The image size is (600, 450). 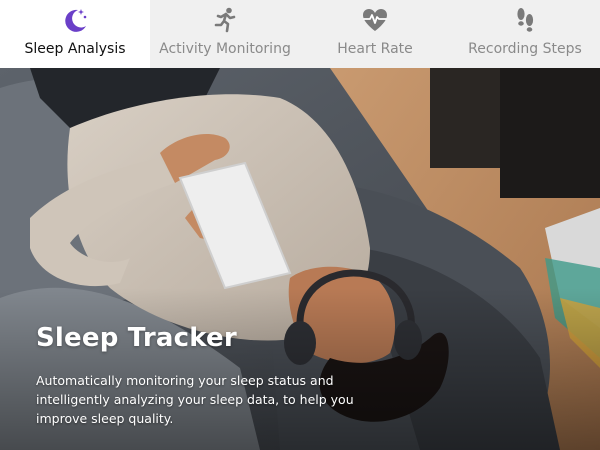 I want to click on tab-heart-rate: Heart Rate, so click(x=375, y=34).